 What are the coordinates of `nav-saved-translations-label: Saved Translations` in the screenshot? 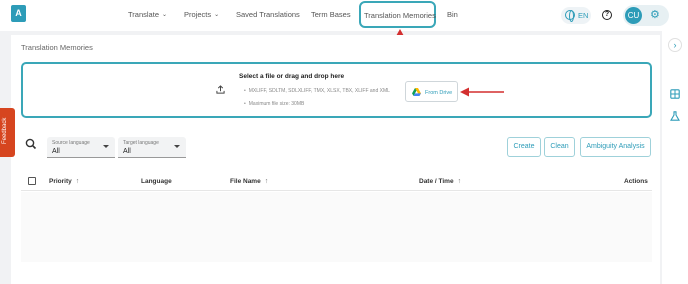 It's located at (268, 14).